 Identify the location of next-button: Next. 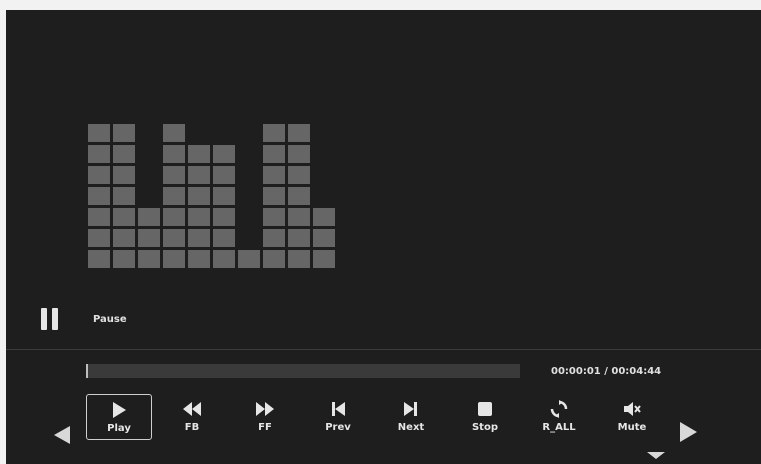
(411, 417).